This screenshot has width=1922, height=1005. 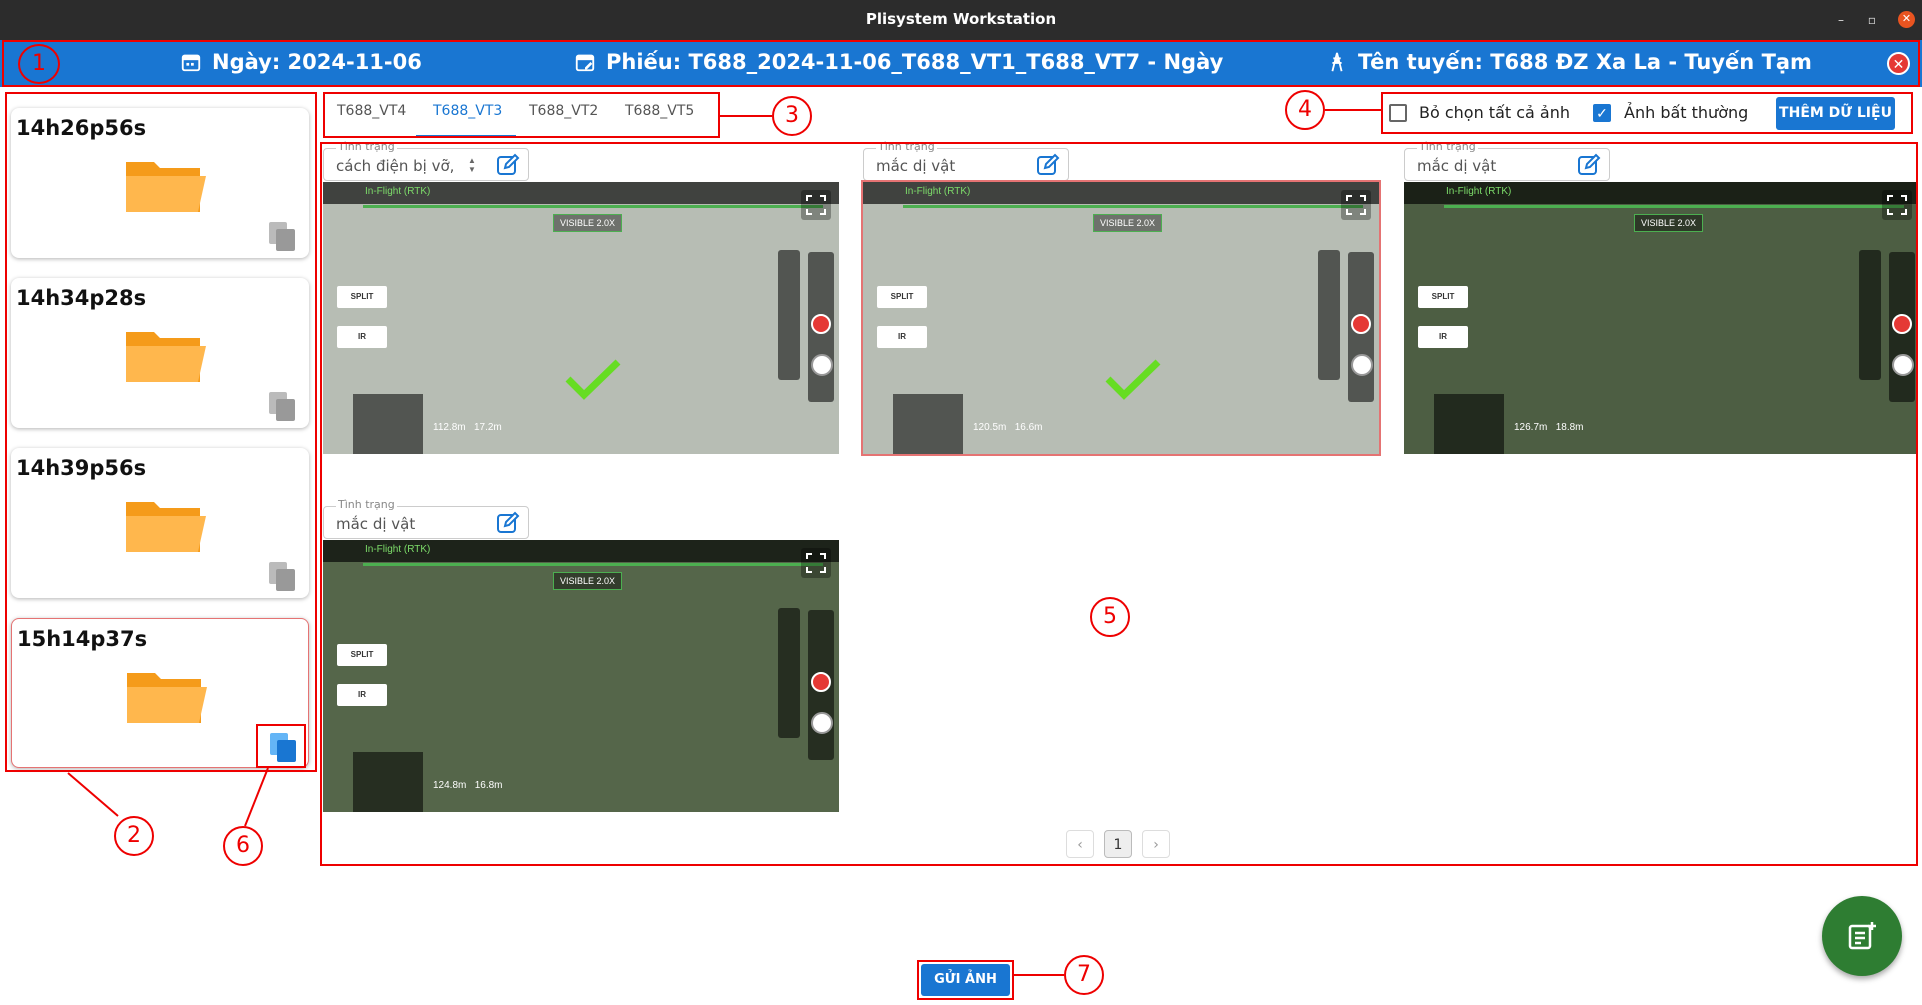 I want to click on close-session-button: ✕, so click(x=1898, y=63).